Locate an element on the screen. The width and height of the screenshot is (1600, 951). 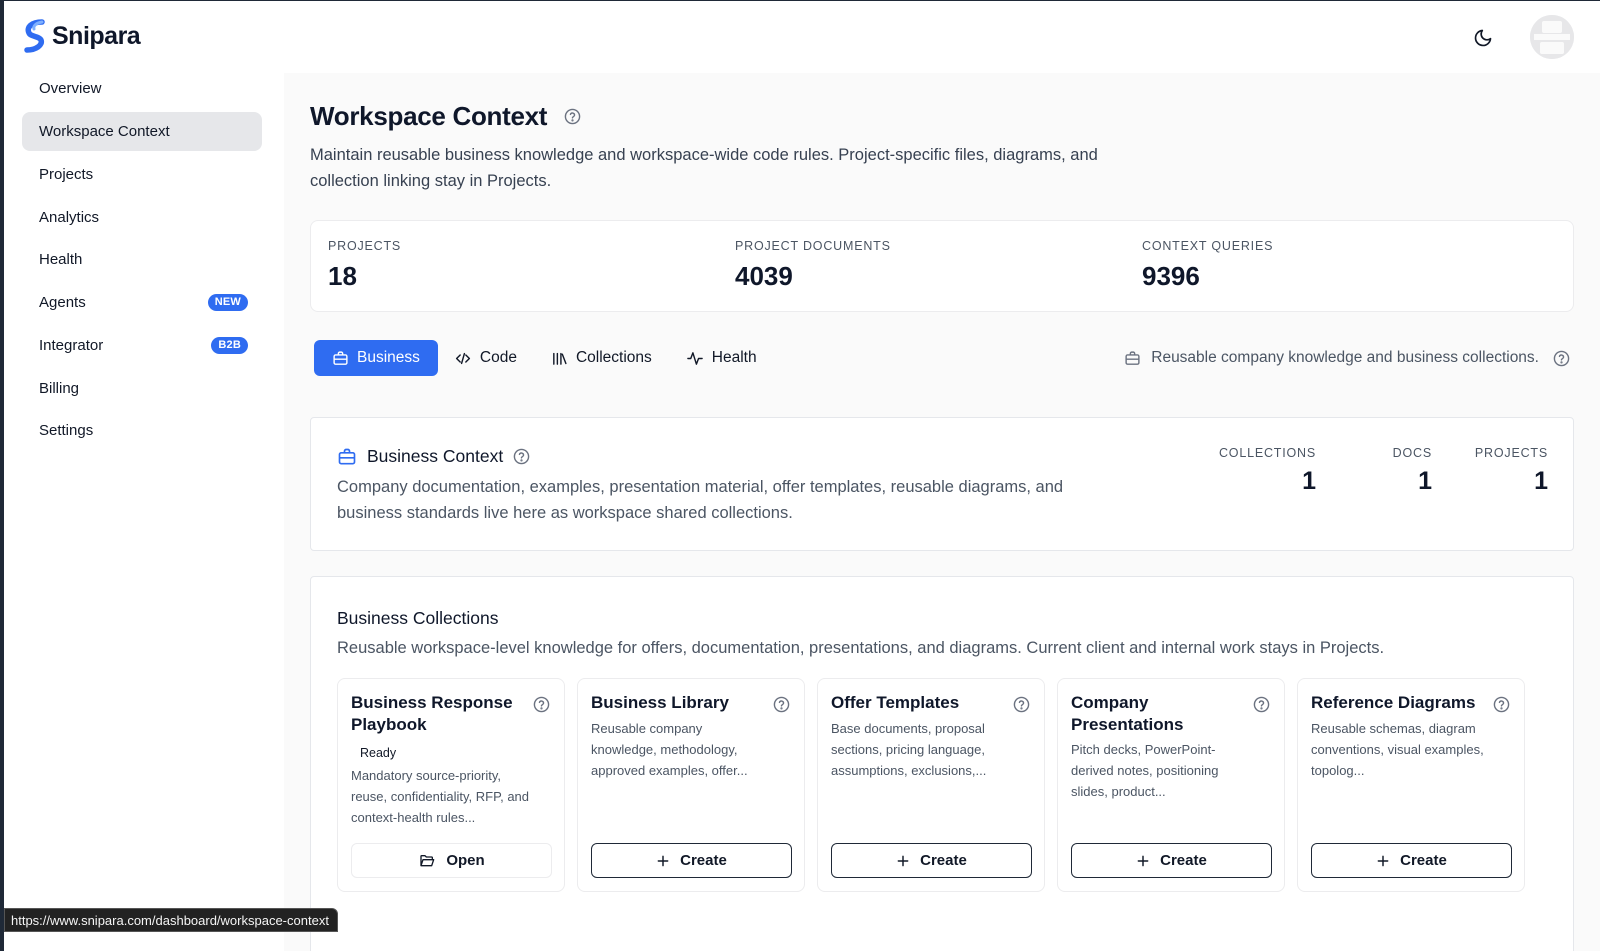
stat-label: COLLECTIONS is located at coordinates (1267, 453).